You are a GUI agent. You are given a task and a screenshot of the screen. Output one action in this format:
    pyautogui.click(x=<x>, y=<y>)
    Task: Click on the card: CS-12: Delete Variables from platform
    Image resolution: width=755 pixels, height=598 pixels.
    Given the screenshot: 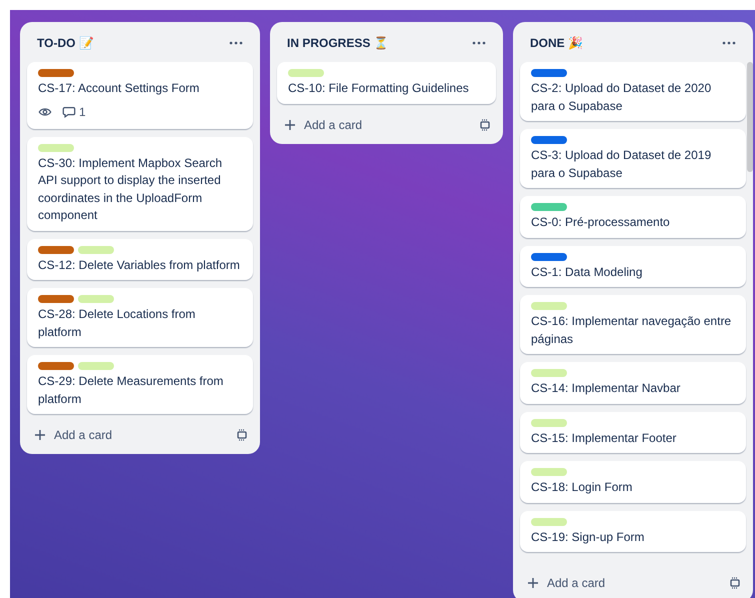 What is the action you would take?
    pyautogui.click(x=140, y=259)
    